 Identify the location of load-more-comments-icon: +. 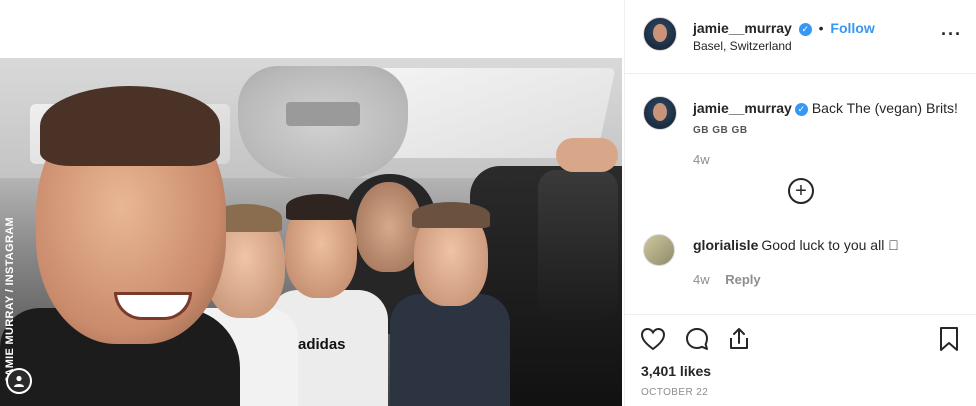
(801, 191).